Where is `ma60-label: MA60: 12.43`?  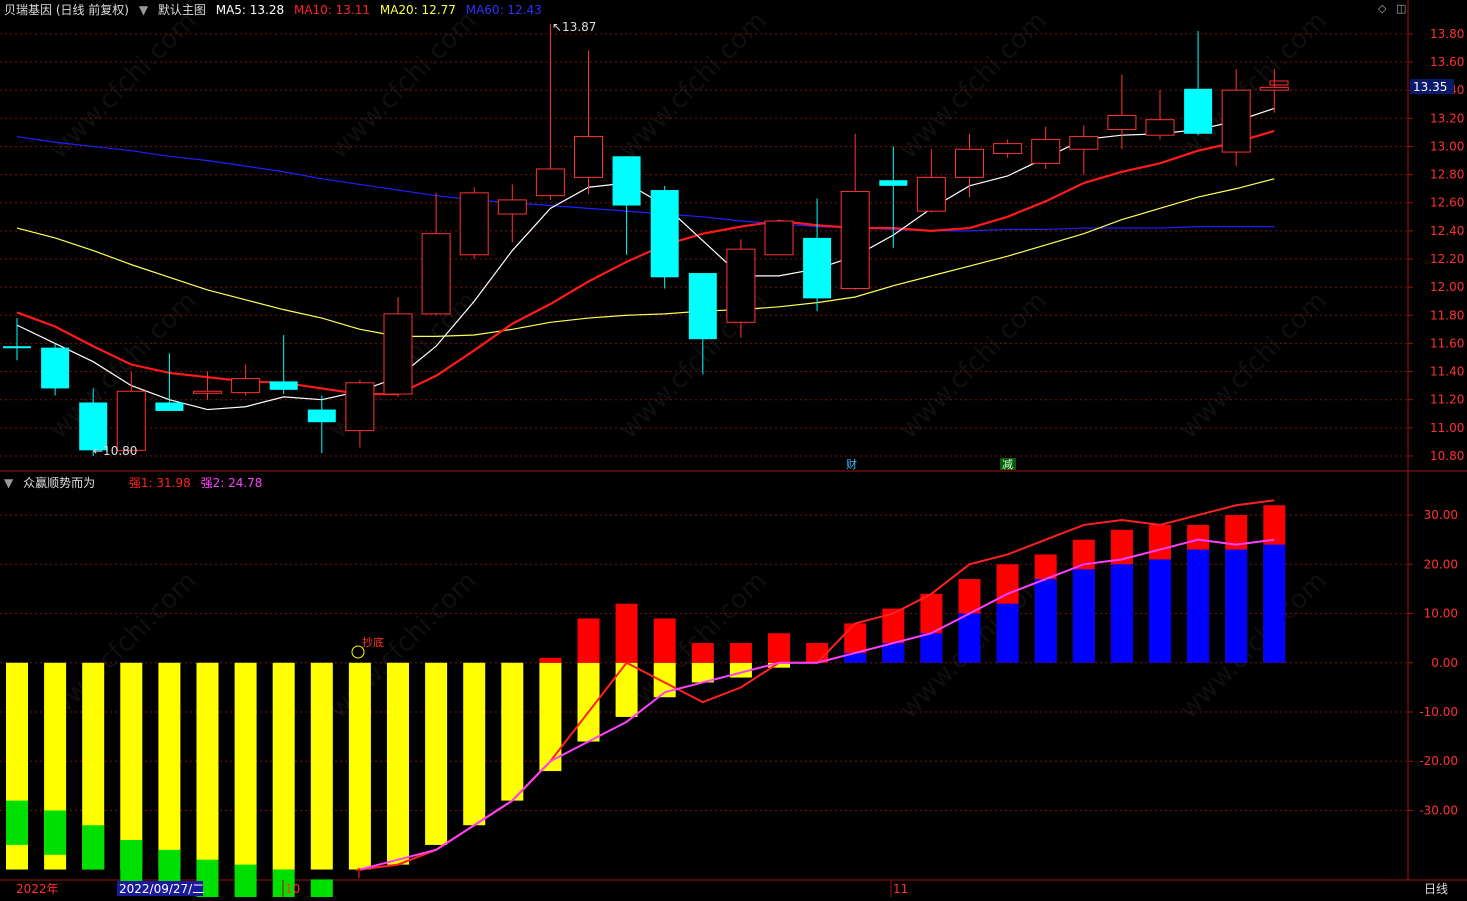 ma60-label: MA60: 12.43 is located at coordinates (503, 10).